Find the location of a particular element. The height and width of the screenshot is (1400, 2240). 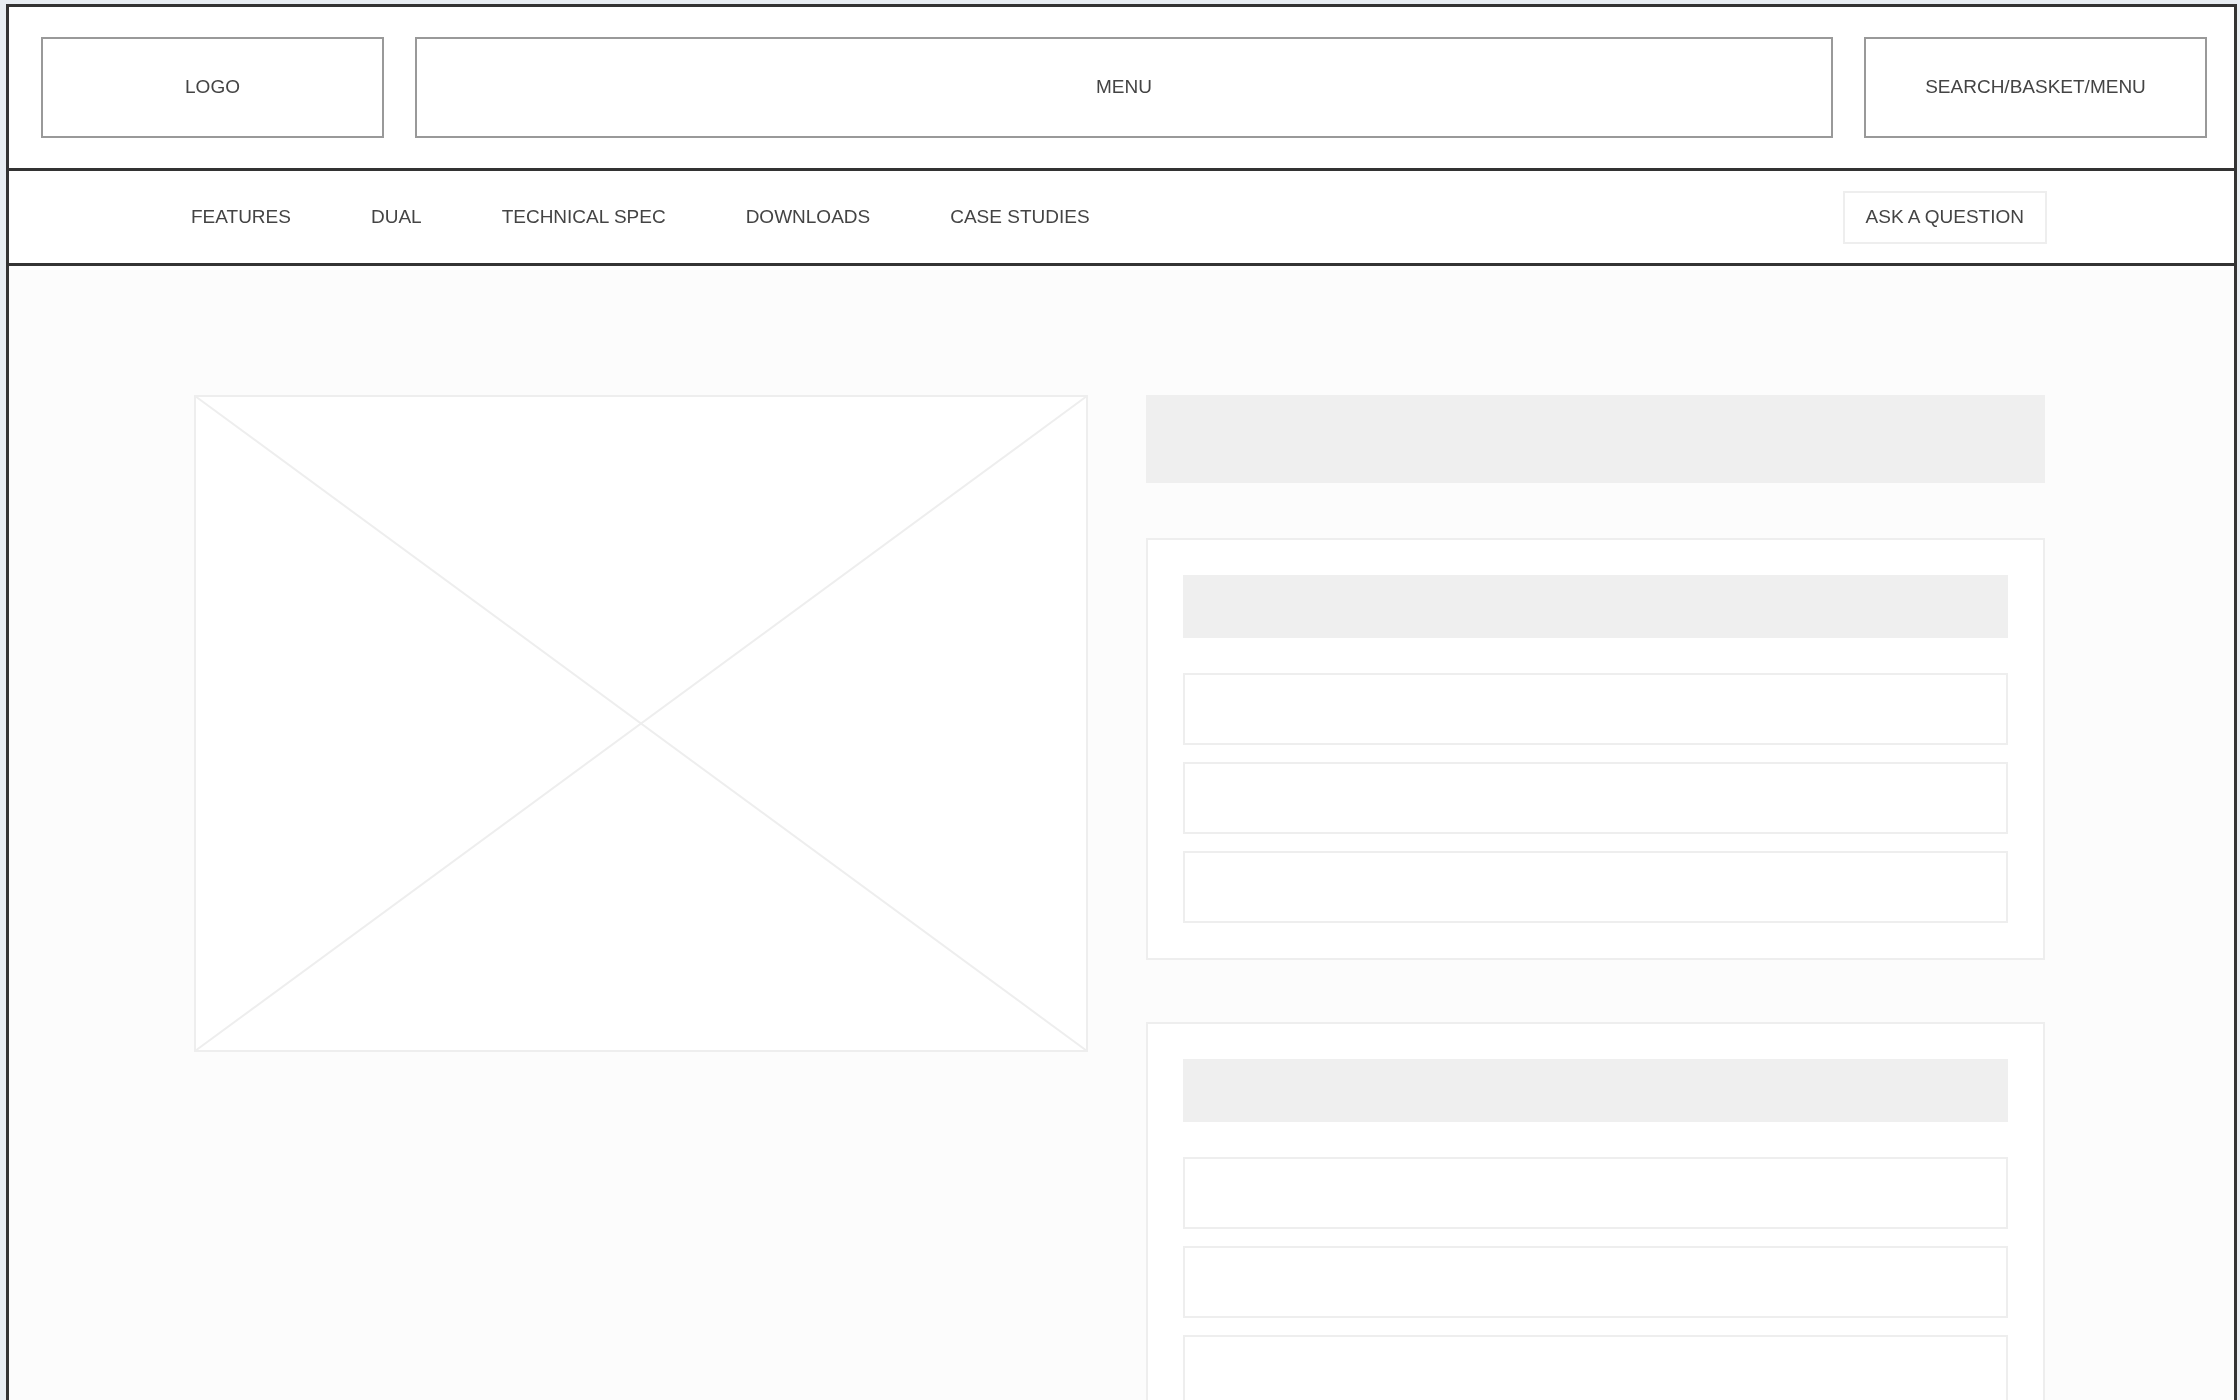

logo-label: LOGO is located at coordinates (212, 87).